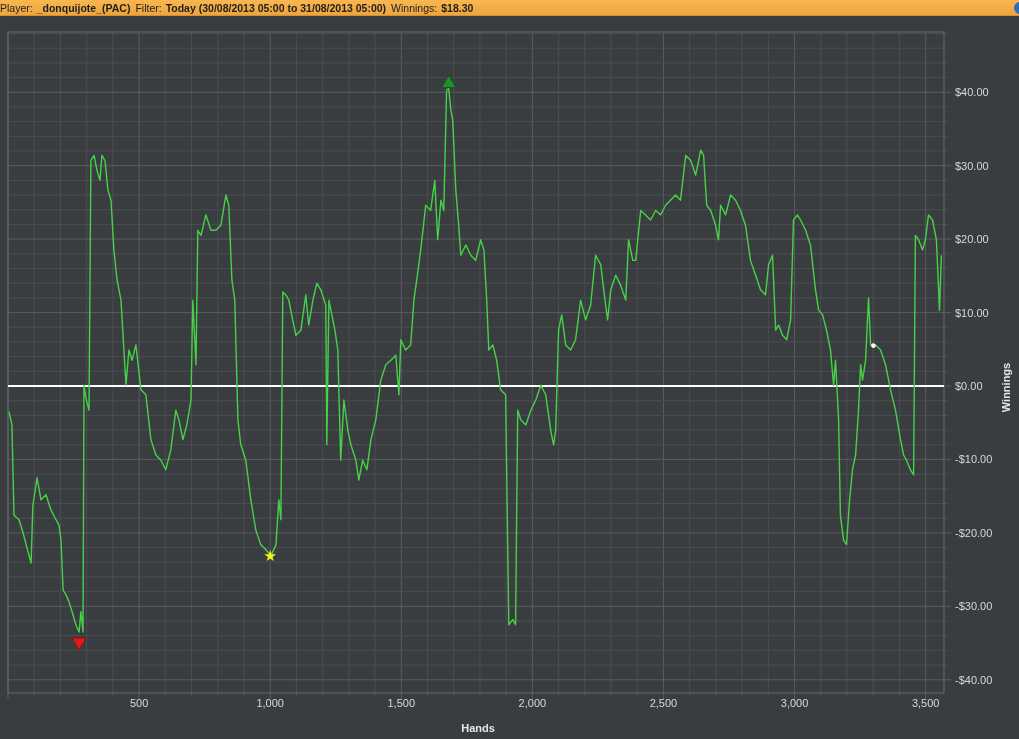 The image size is (1019, 739). I want to click on y-tick-label: -$30.00, so click(974, 606).